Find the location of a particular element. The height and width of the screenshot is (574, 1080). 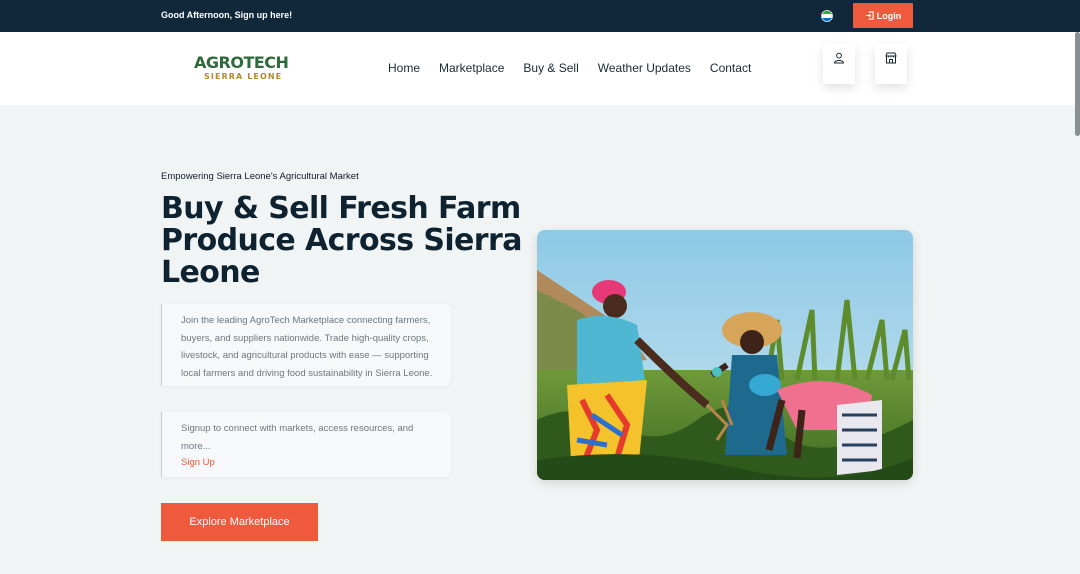

logo-main-text: AGROTECH is located at coordinates (241, 62).